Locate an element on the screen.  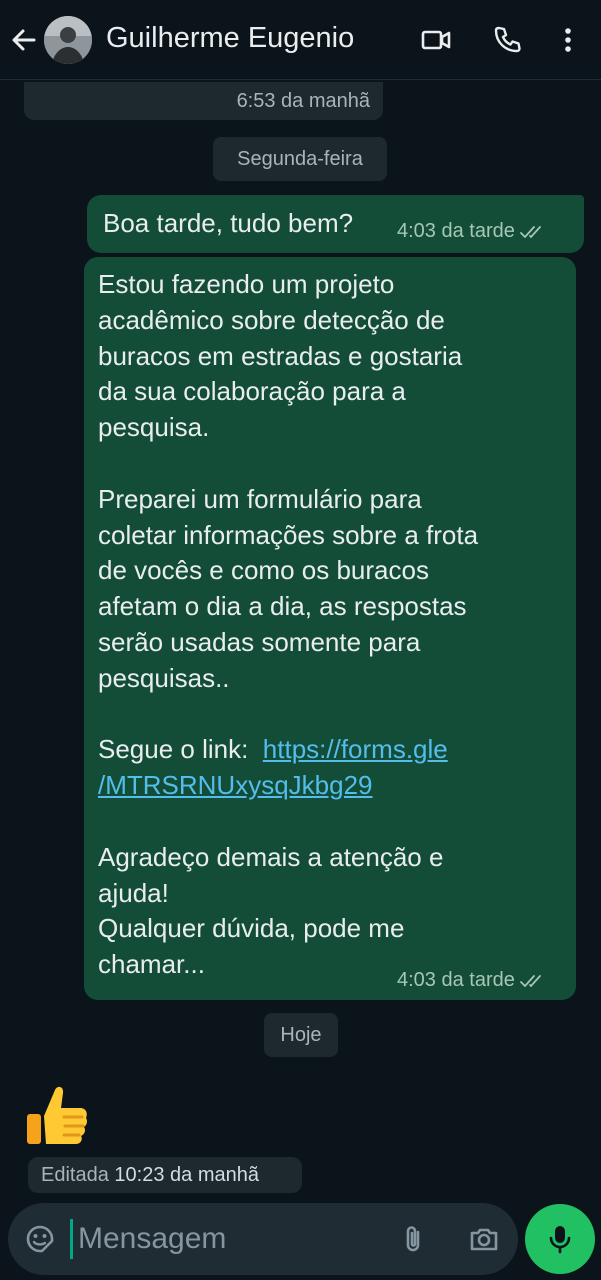
voice-record-button is located at coordinates (560, 1239).